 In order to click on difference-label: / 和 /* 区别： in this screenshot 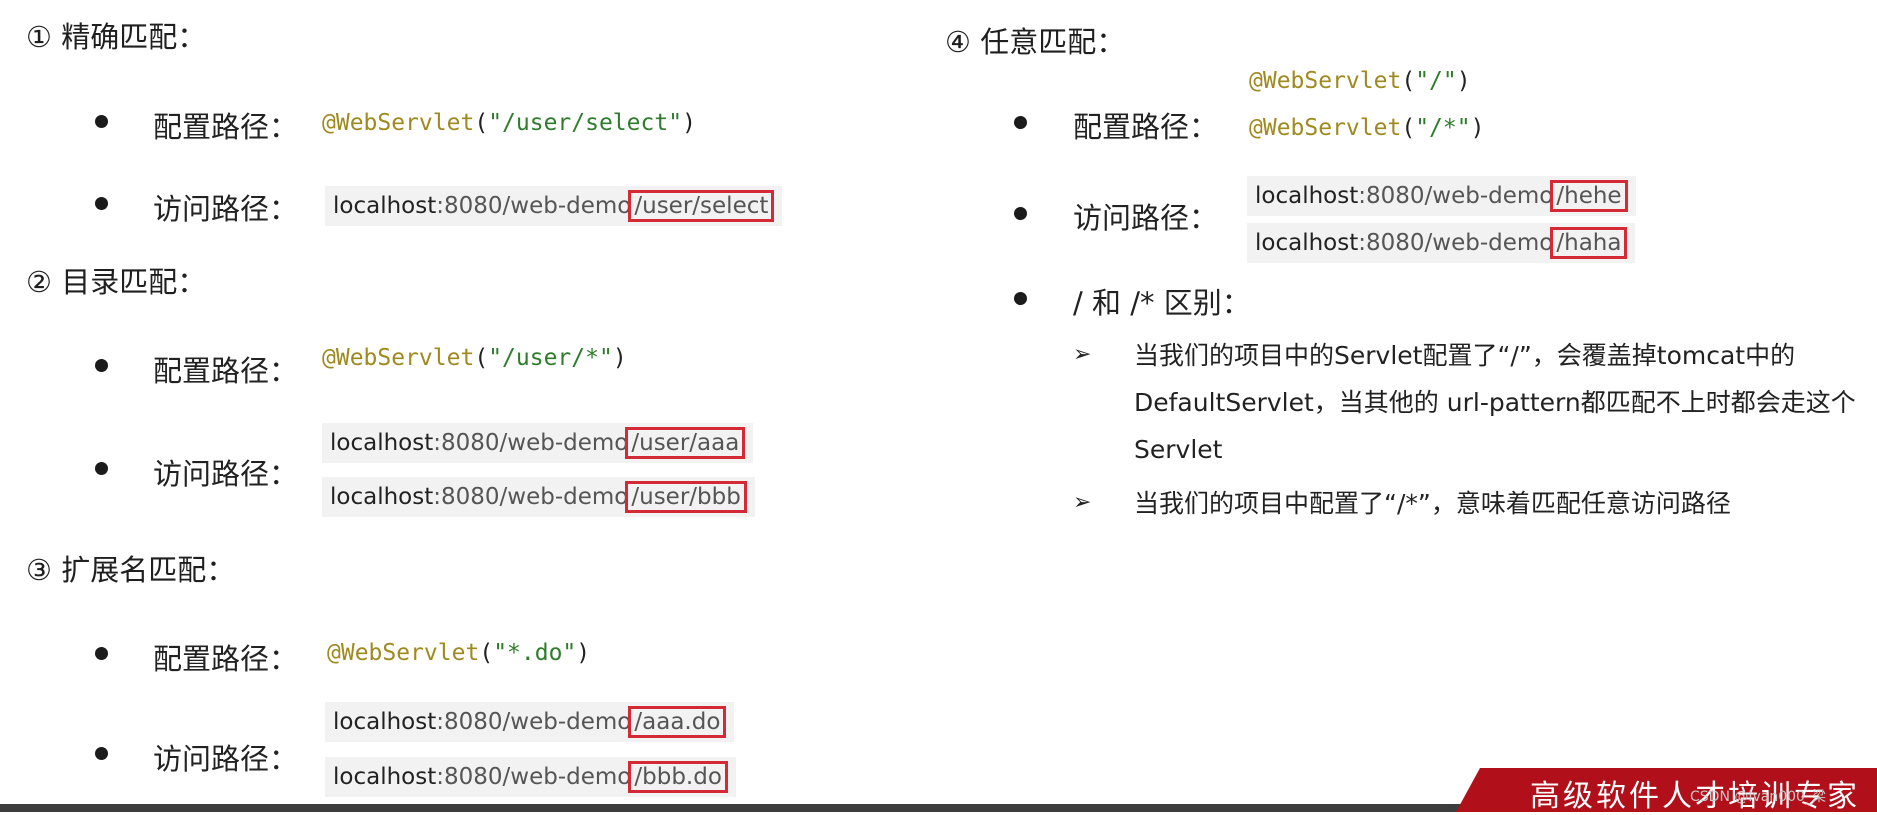, I will do `click(1162, 303)`.